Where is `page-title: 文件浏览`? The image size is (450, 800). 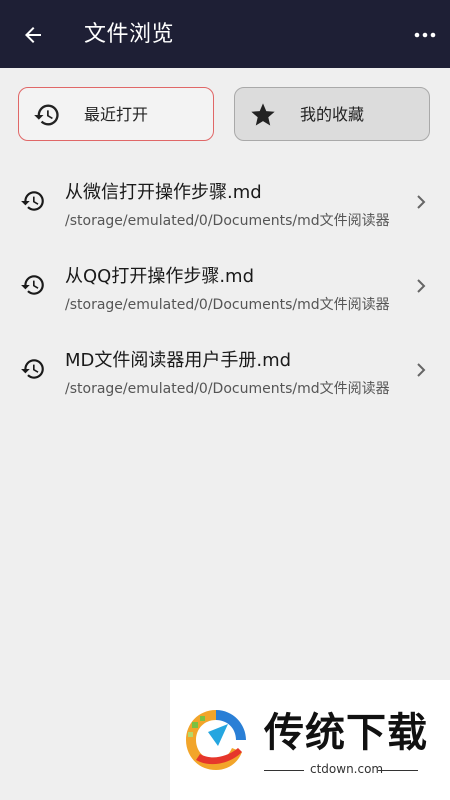 page-title: 文件浏览 is located at coordinates (129, 34).